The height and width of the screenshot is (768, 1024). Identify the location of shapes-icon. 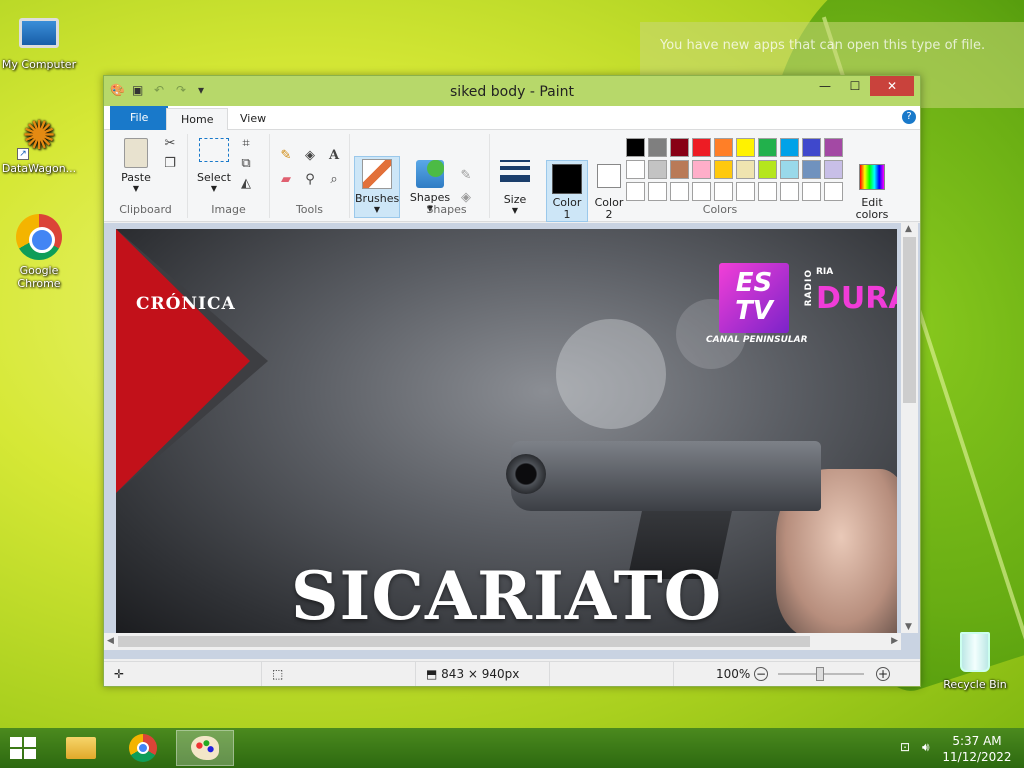
(430, 174).